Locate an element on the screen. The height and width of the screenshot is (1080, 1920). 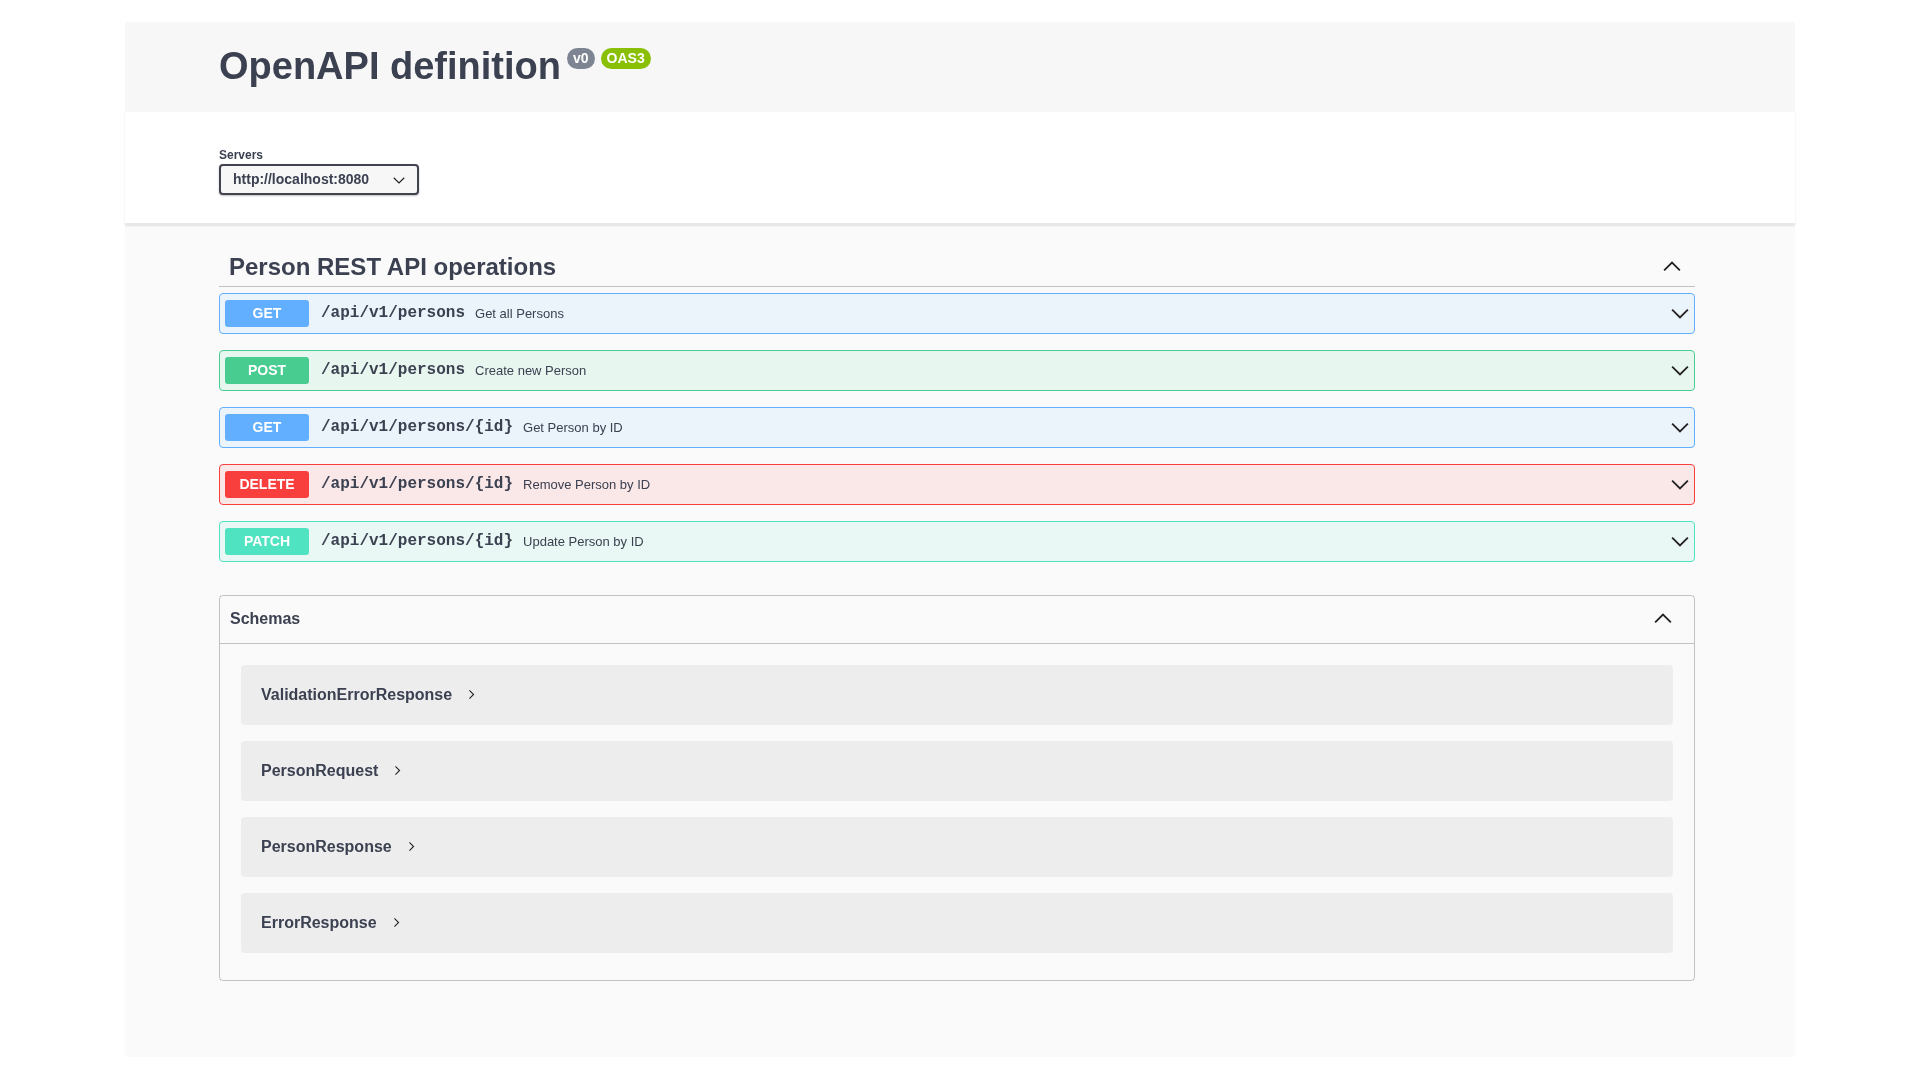
operation-summary: Get all Persons is located at coordinates (519, 313).